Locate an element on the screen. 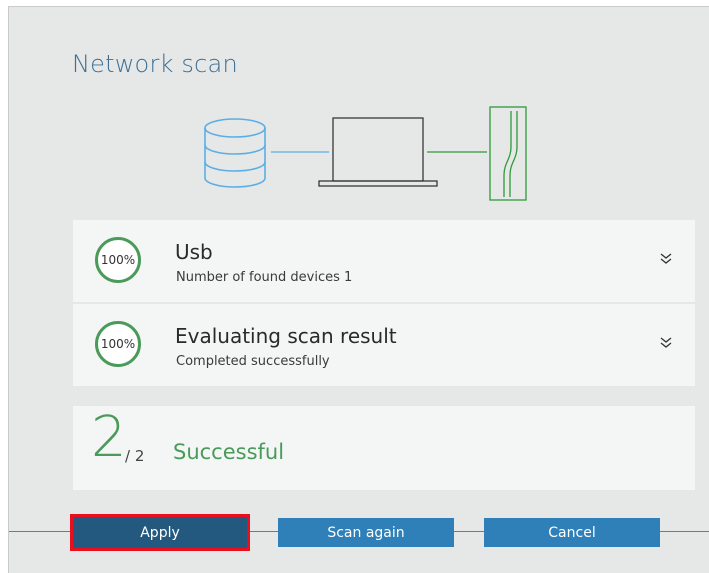 The width and height of the screenshot is (709, 573). scan-step-usb: 100% Usb Number of found devices 1 is located at coordinates (384, 261).